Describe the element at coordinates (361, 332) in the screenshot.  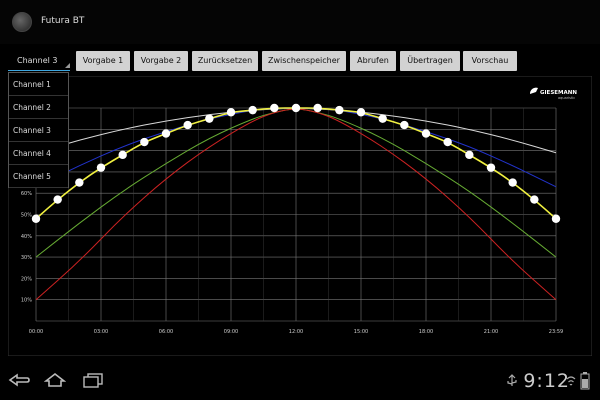
I see `x-tick-label: 15:00` at that location.